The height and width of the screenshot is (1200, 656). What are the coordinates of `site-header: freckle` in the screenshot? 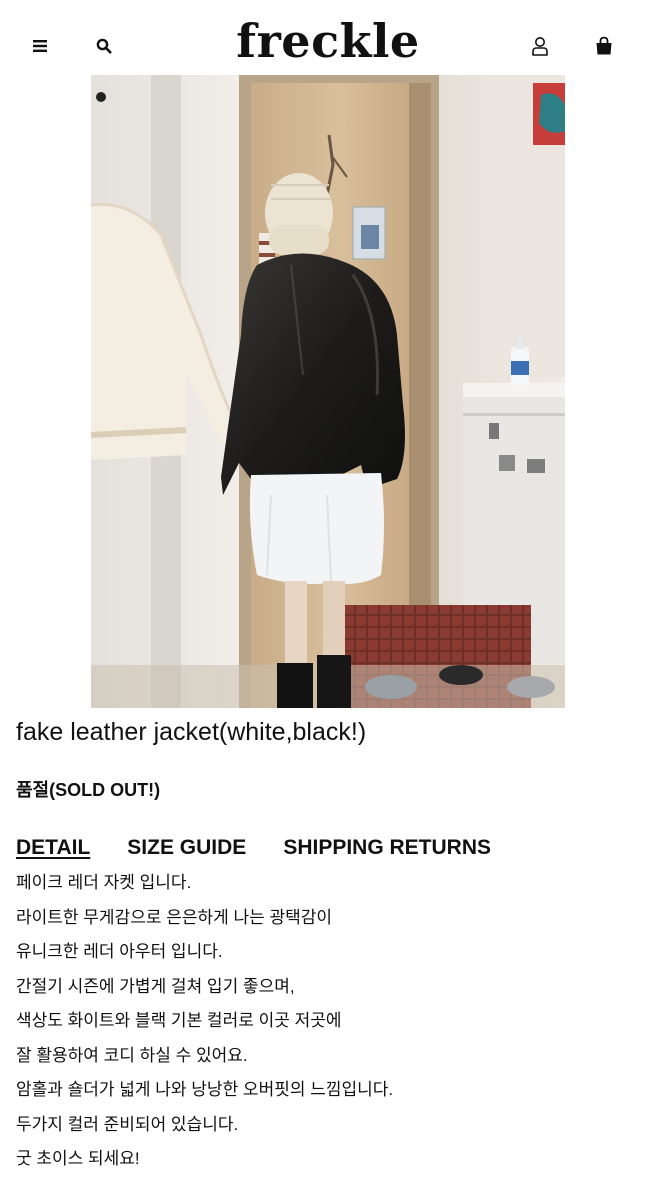 It's located at (328, 40).